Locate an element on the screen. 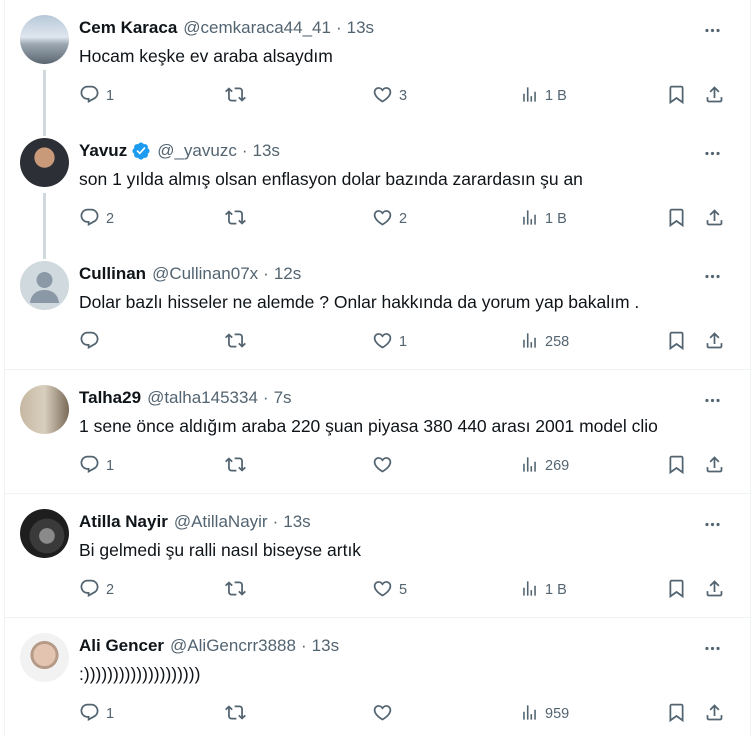 The height and width of the screenshot is (736, 755). author-handle: @Cullinan07x is located at coordinates (205, 274).